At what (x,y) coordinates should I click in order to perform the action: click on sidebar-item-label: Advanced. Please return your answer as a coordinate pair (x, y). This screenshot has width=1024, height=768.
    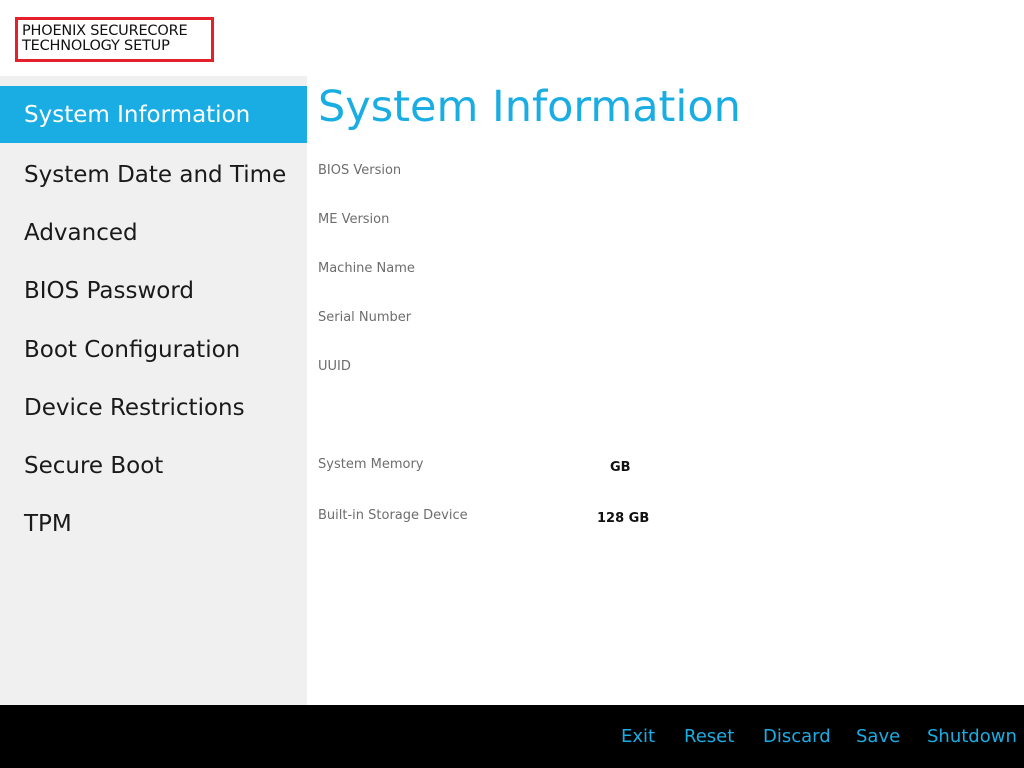
    Looking at the image, I should click on (81, 232).